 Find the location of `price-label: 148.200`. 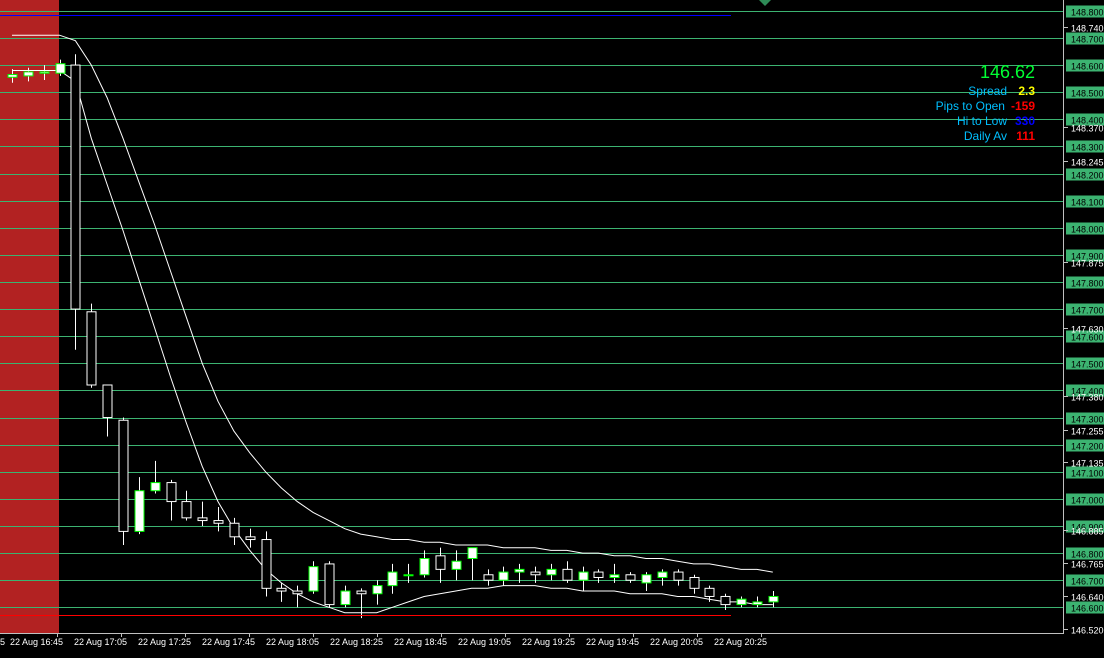

price-label: 148.200 is located at coordinates (1087, 176).